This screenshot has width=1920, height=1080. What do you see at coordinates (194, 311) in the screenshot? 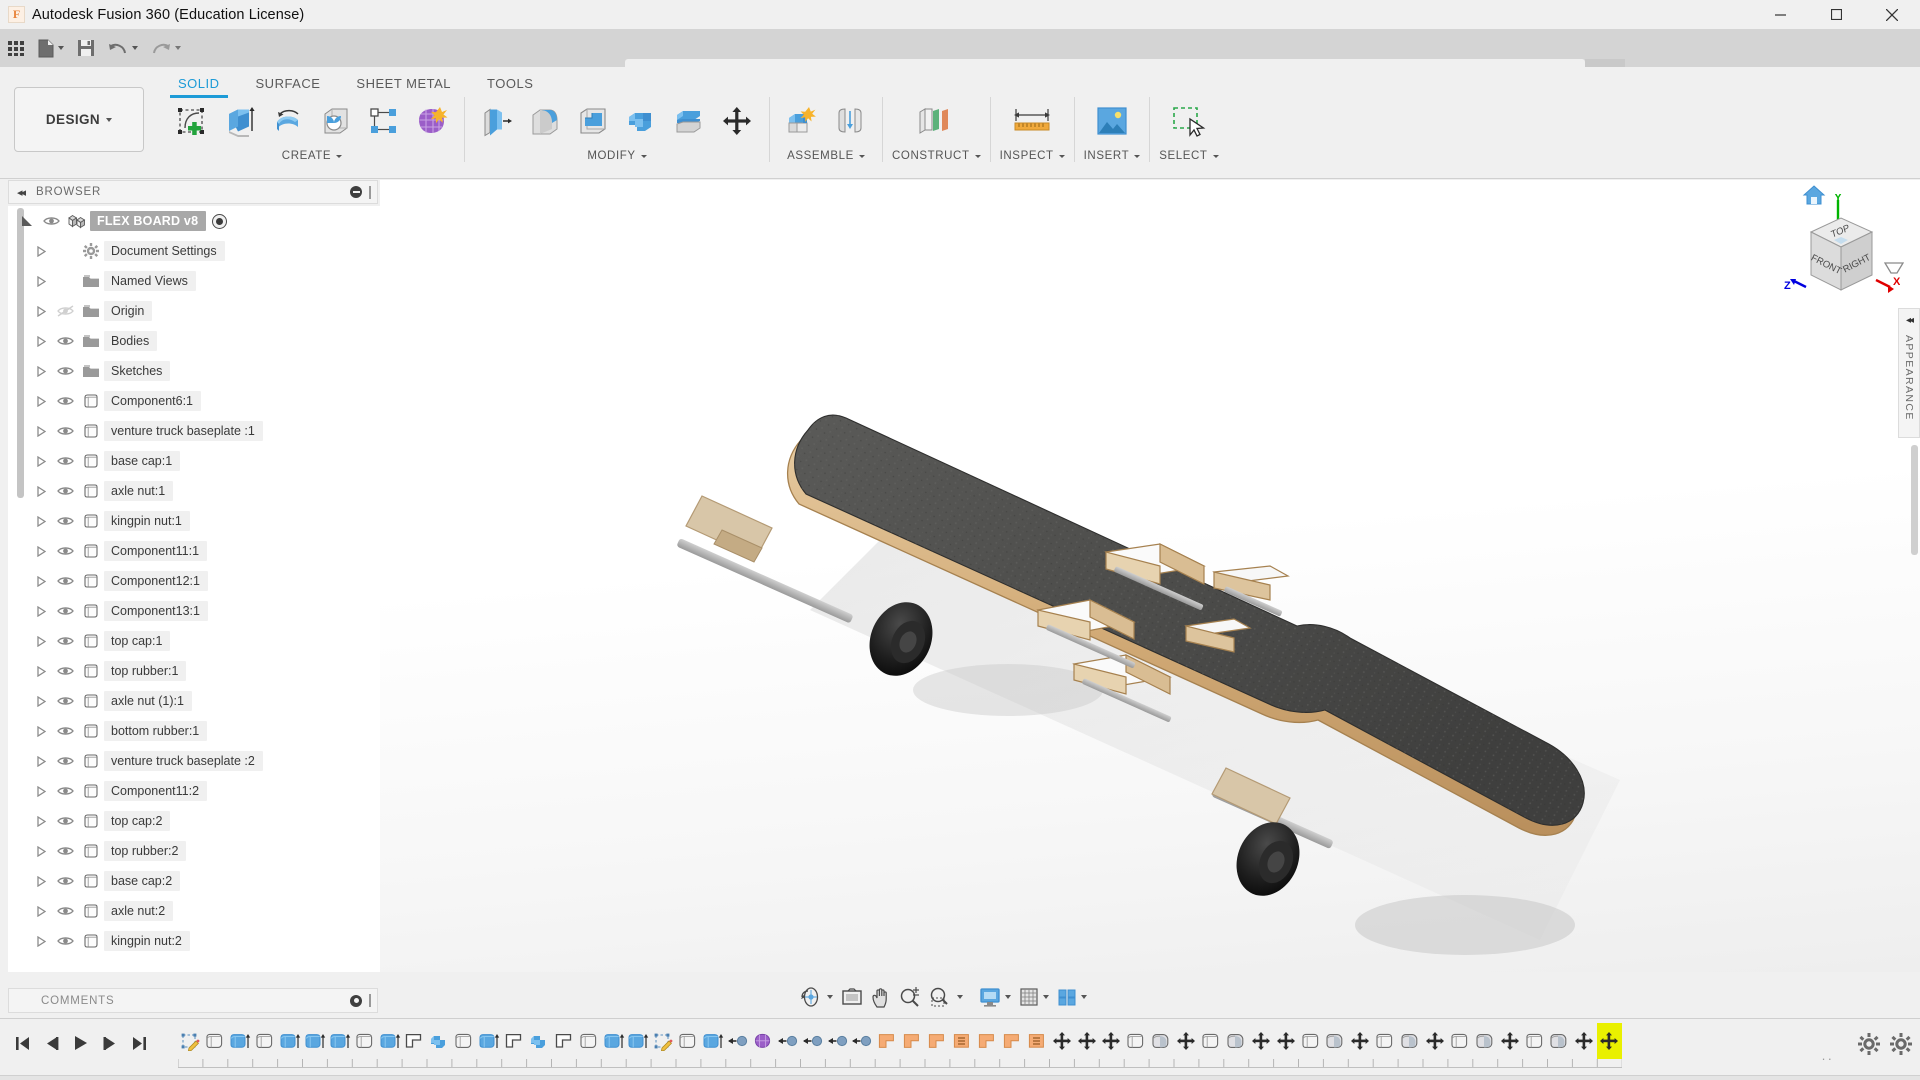
I see `tree-row: Origin` at bounding box center [194, 311].